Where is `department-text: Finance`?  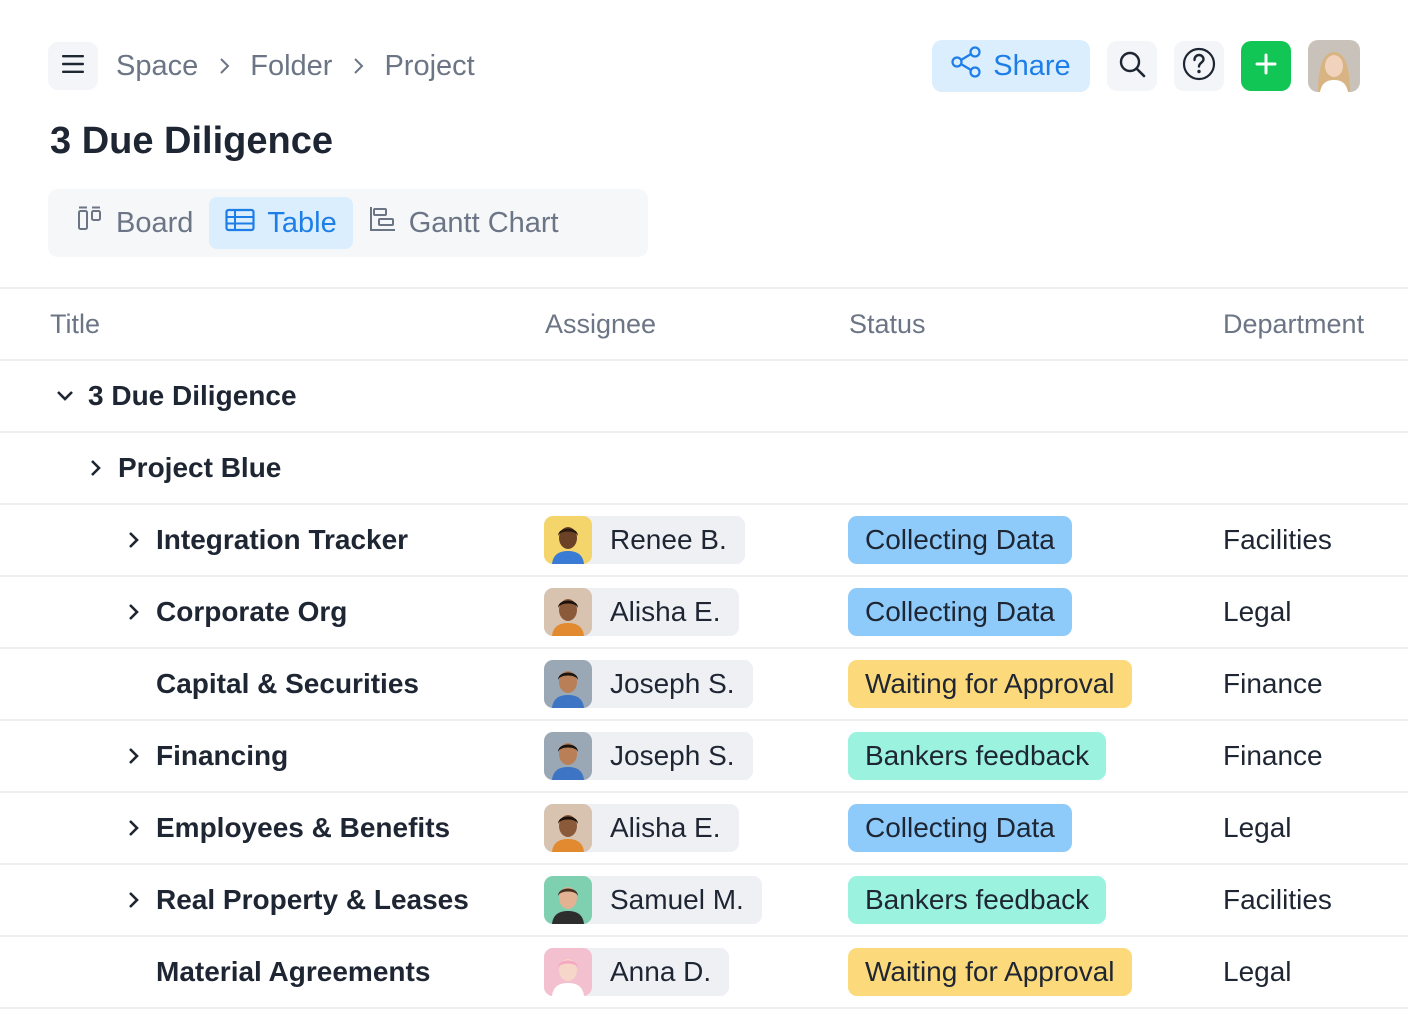 department-text: Finance is located at coordinates (1273, 755).